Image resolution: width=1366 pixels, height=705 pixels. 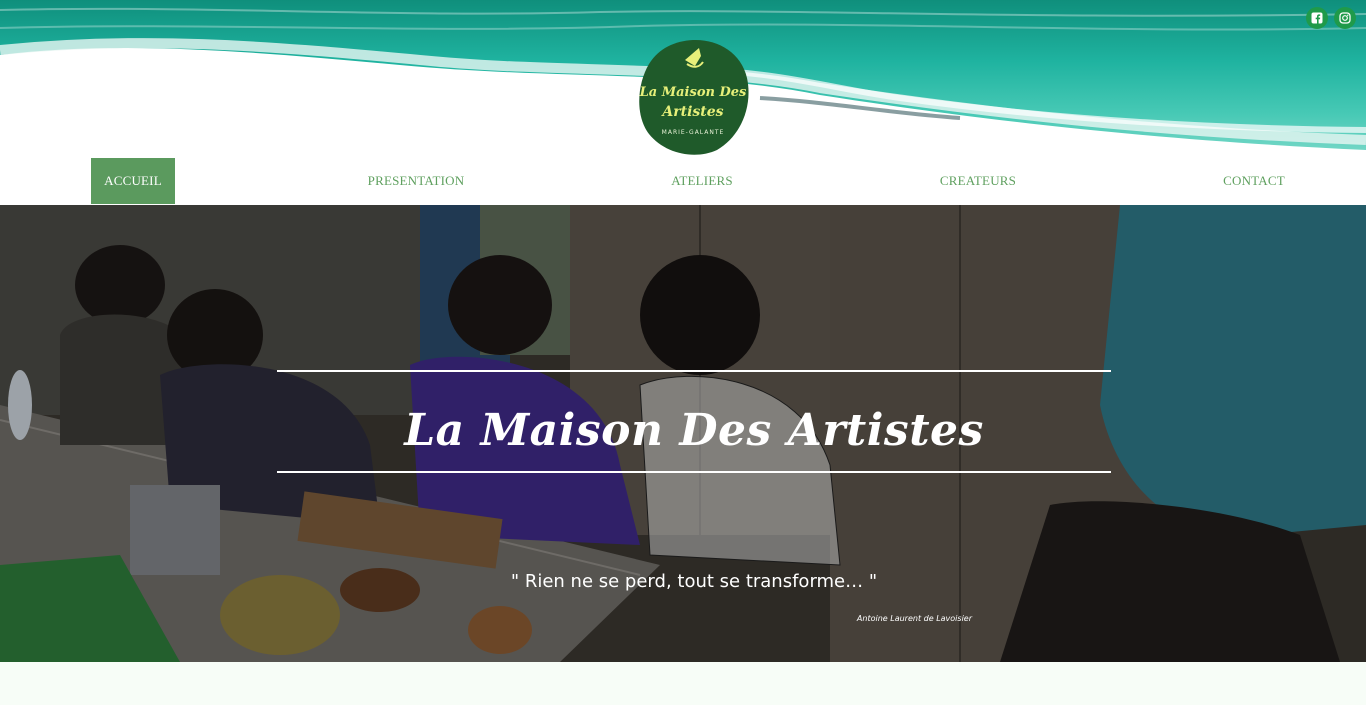 What do you see at coordinates (694, 472) in the screenshot?
I see `hero-bottom-rule` at bounding box center [694, 472].